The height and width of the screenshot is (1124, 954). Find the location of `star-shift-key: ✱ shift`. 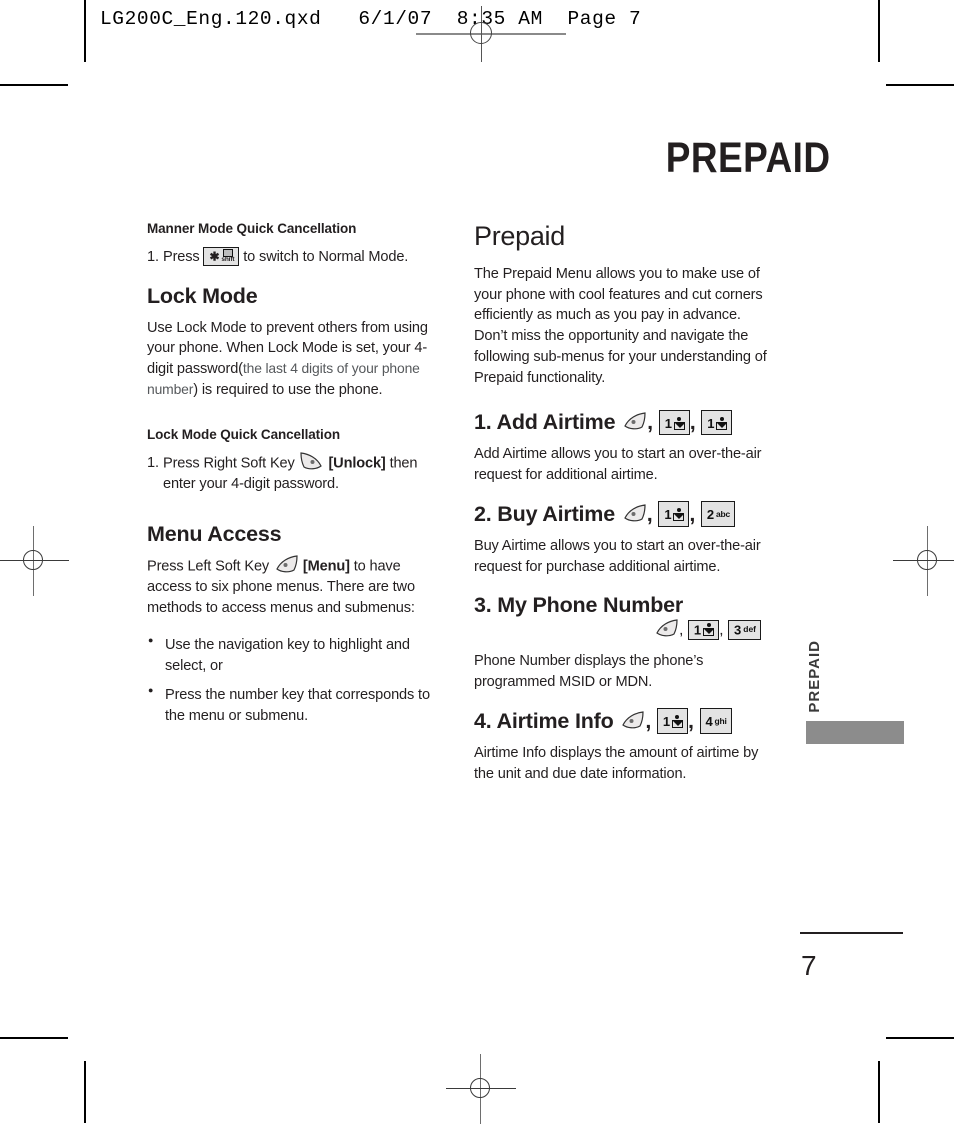

star-shift-key: ✱ shift is located at coordinates (221, 256).